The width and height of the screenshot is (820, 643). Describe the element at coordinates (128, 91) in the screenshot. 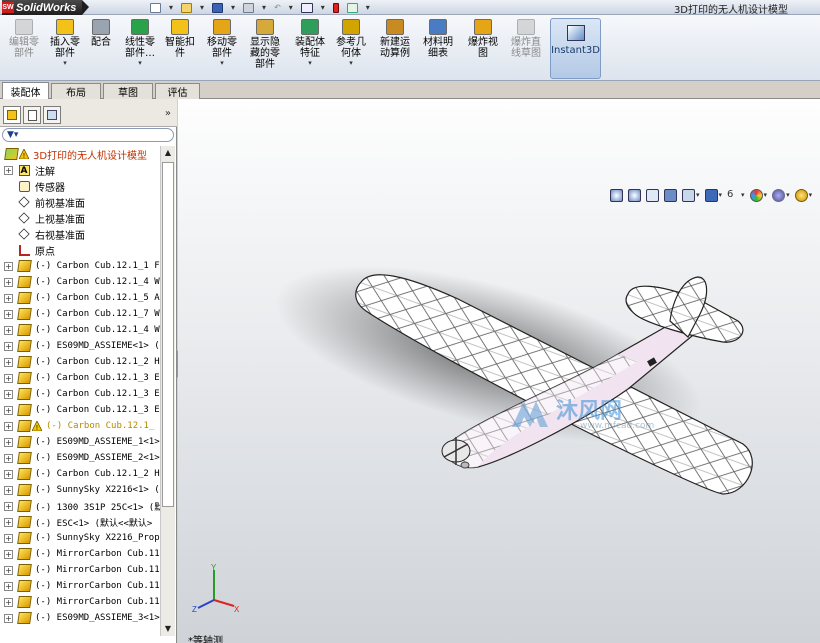

I see `tab-sketch: 草图` at that location.